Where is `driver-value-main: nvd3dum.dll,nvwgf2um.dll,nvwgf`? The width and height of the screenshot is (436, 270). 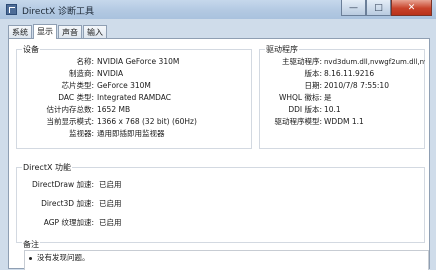
driver-value-main: nvd3dum.dll,nvwgf2um.dll,nvwgf is located at coordinates (374, 62).